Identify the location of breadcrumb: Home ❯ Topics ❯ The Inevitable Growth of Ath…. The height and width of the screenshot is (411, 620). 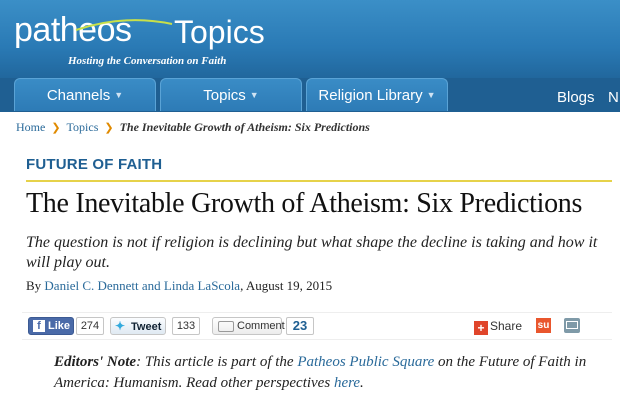
(193, 127).